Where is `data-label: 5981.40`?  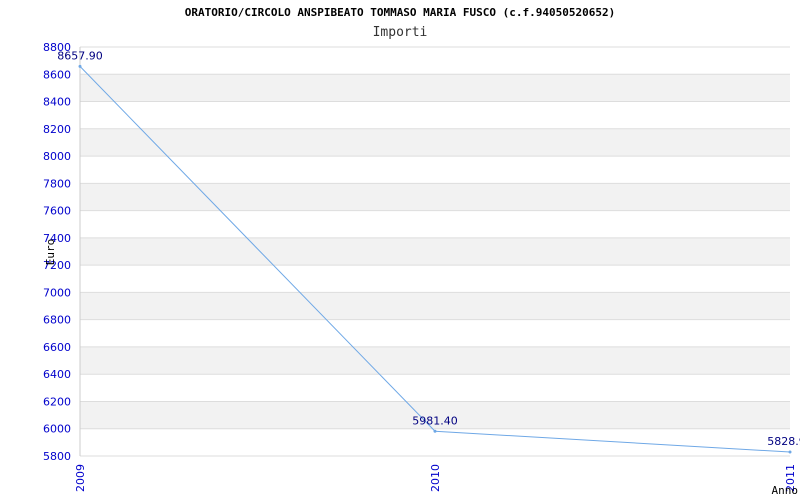 data-label: 5981.40 is located at coordinates (435, 420).